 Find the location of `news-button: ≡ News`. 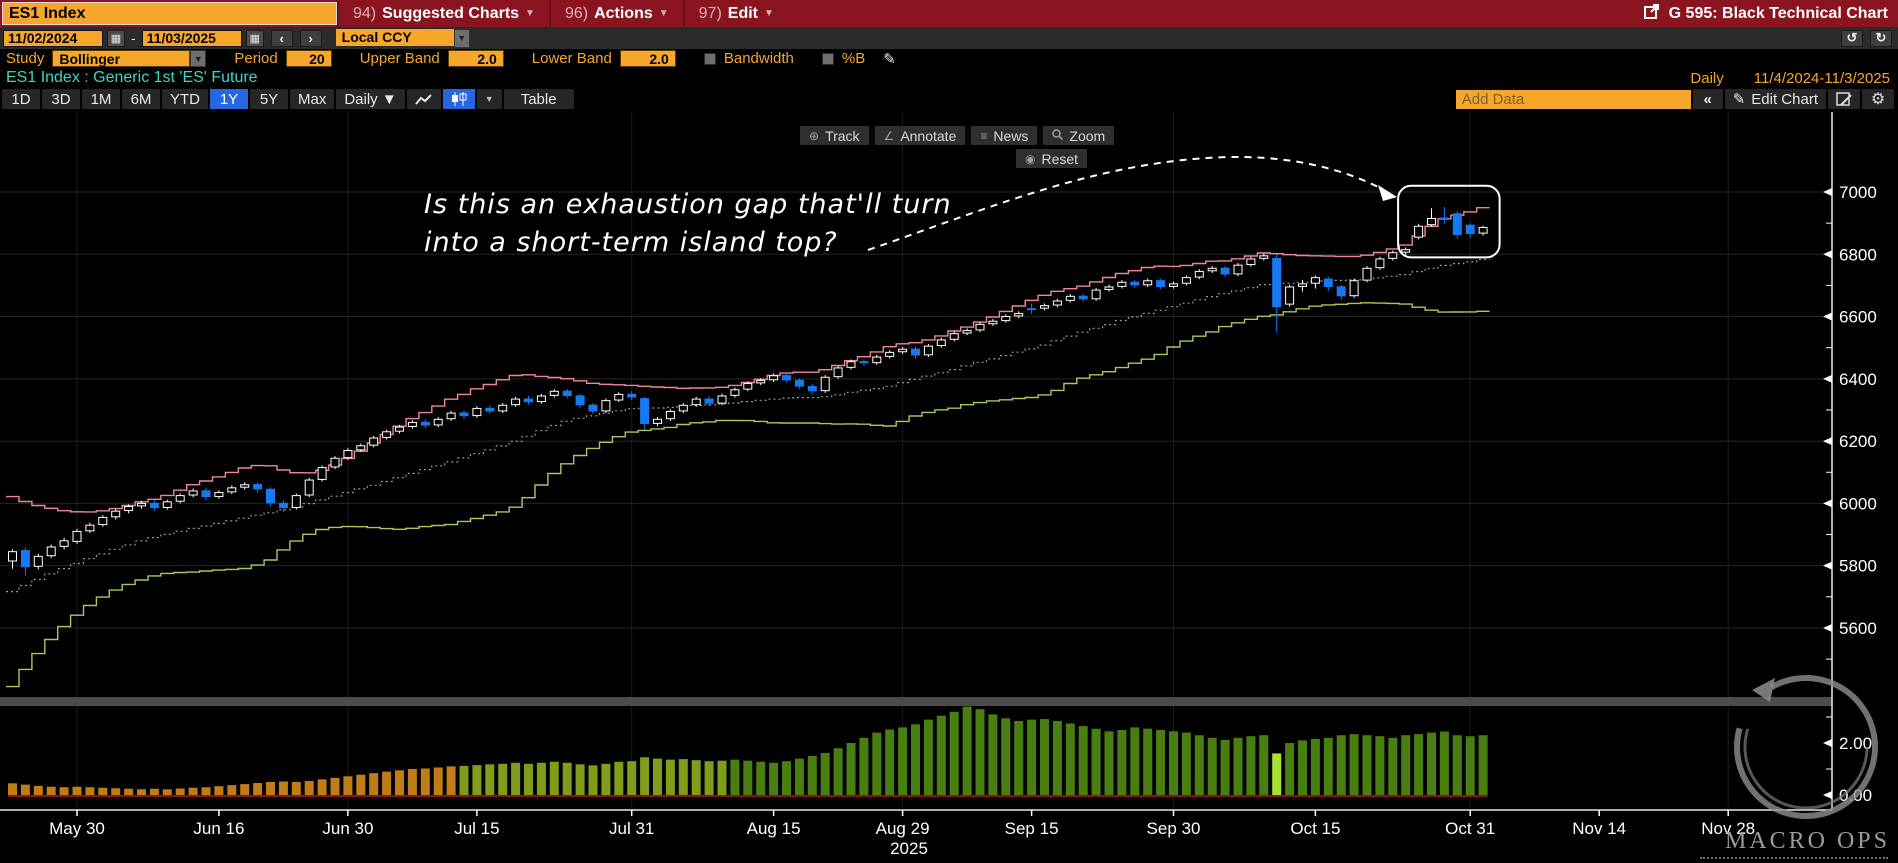

news-button: ≡ News is located at coordinates (1004, 135).